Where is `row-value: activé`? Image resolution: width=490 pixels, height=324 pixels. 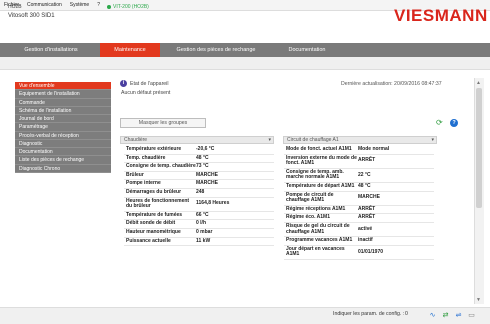
row-value: activé is located at coordinates (365, 228).